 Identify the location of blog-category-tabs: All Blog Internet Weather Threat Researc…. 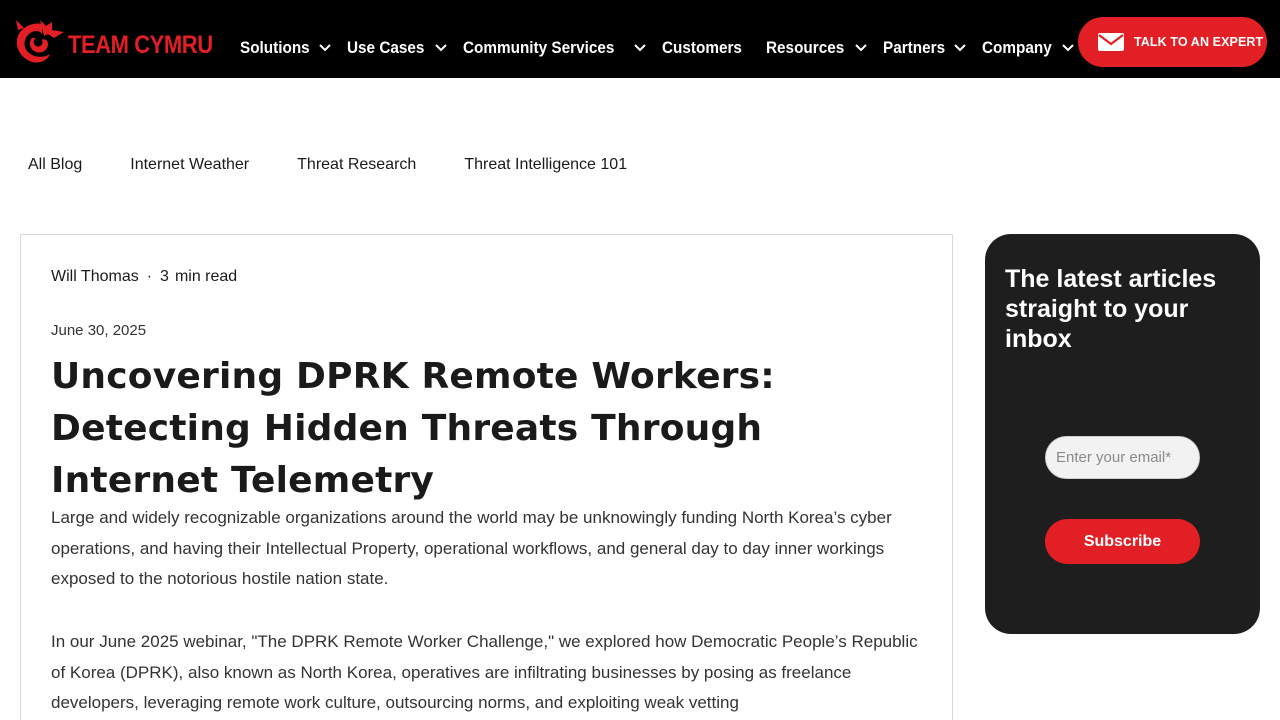
(351, 165).